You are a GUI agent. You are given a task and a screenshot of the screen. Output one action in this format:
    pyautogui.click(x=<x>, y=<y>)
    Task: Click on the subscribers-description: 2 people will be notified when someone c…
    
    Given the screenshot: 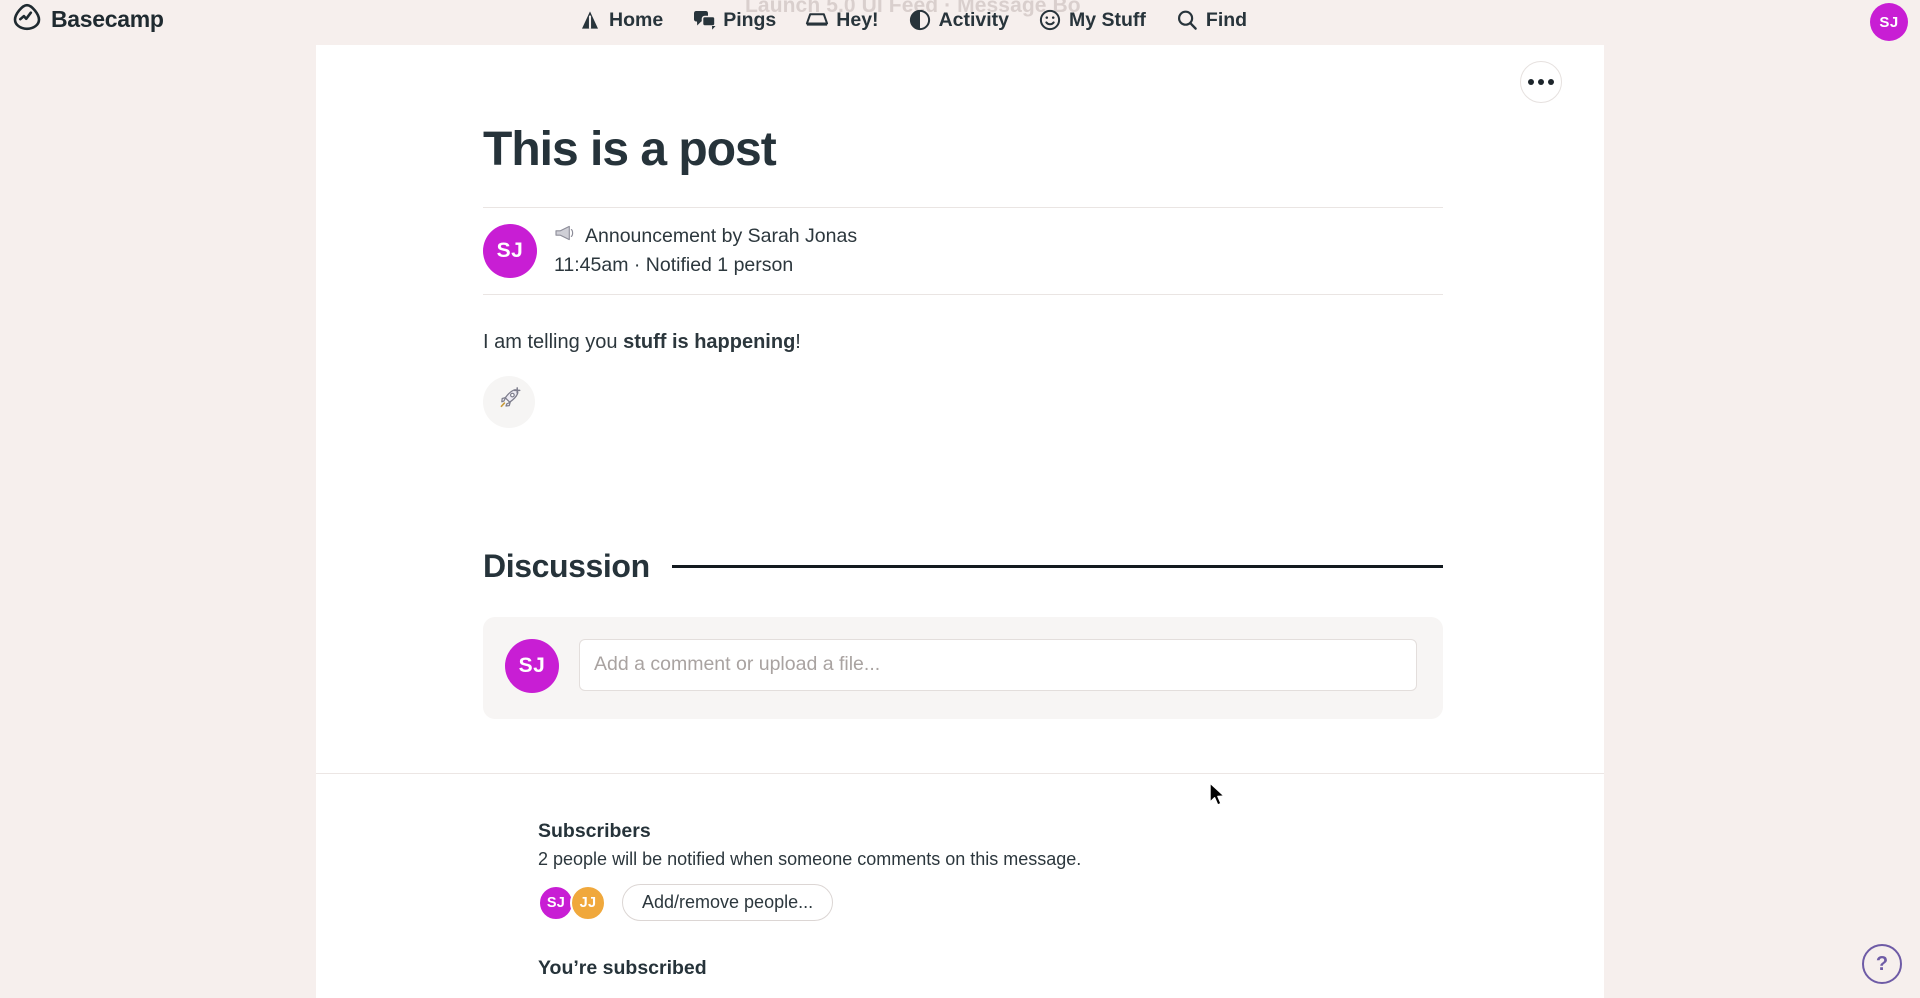 What is the action you would take?
    pyautogui.click(x=810, y=859)
    